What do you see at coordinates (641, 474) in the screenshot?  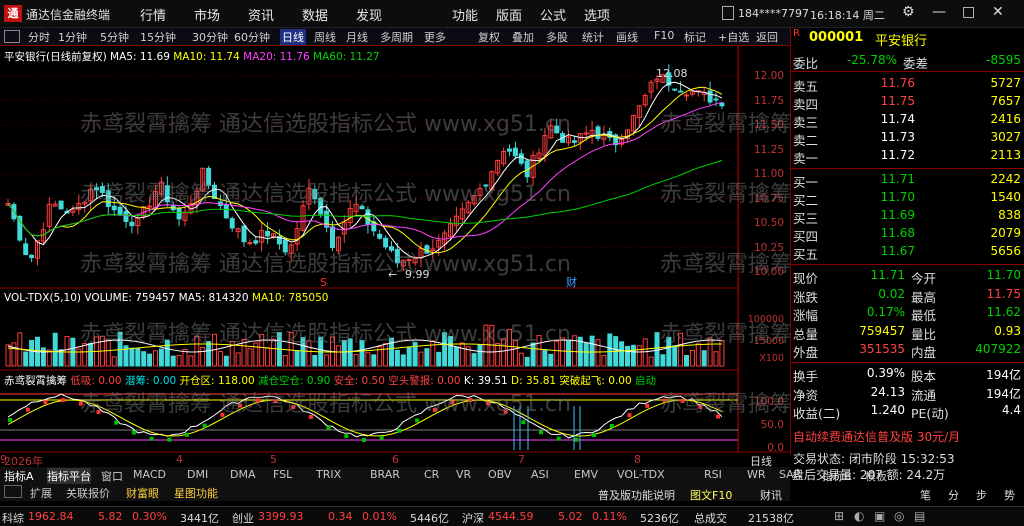 I see `indicator-tab: VOL-TDX` at bounding box center [641, 474].